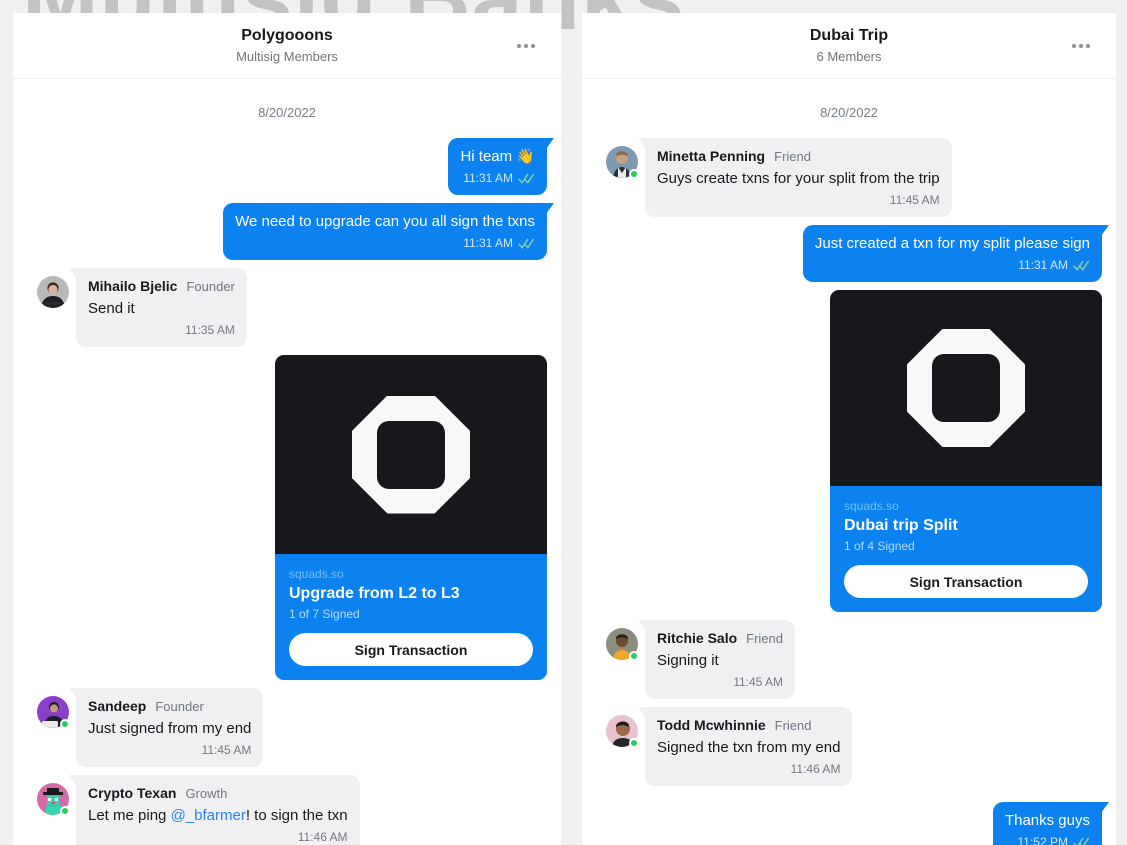 This screenshot has height=845, width=1127. What do you see at coordinates (1047, 820) in the screenshot?
I see `message-text: Thanks guys` at bounding box center [1047, 820].